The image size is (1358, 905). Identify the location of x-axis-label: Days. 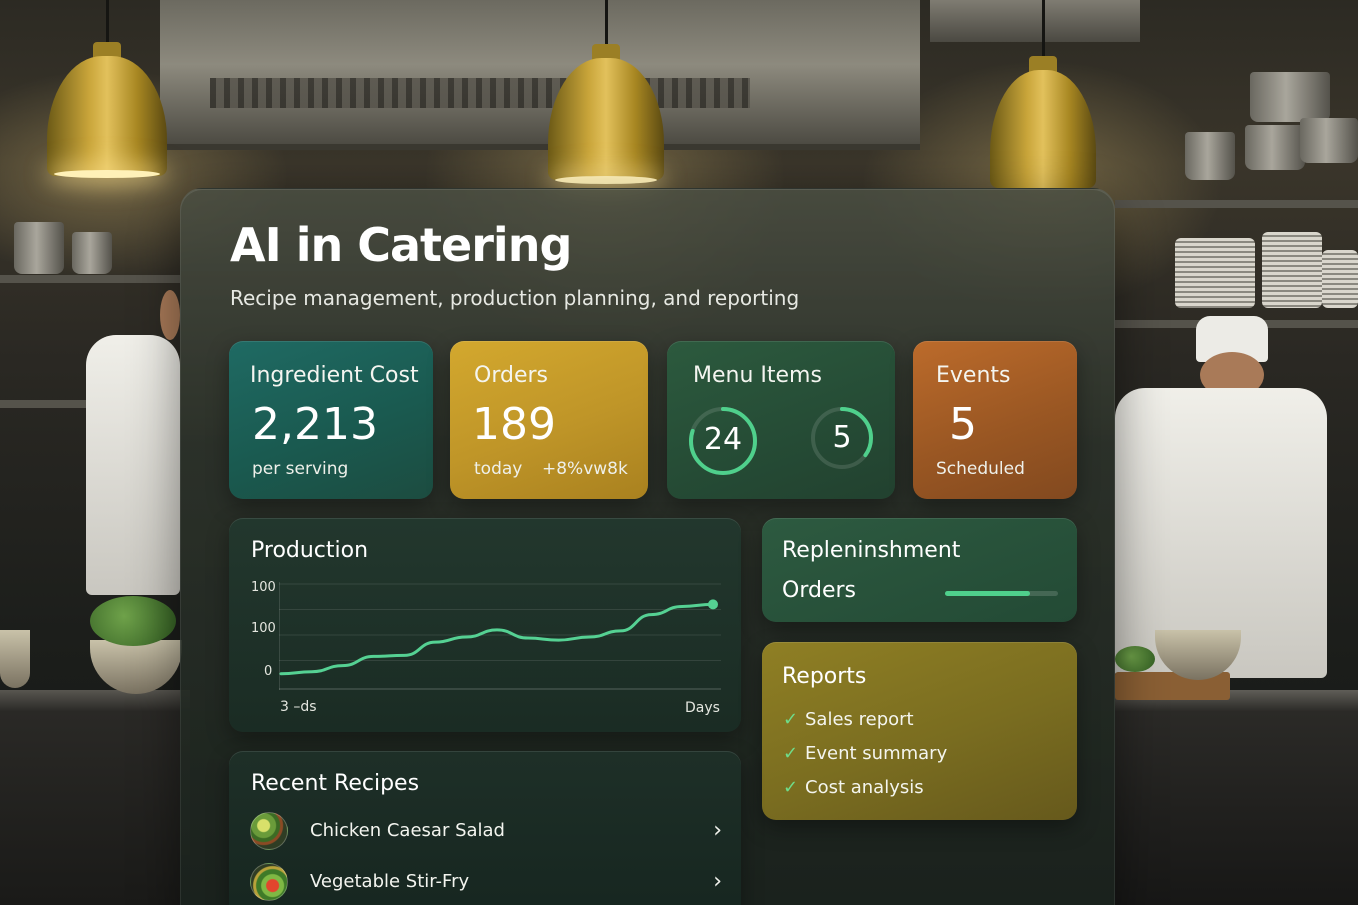
(702, 708).